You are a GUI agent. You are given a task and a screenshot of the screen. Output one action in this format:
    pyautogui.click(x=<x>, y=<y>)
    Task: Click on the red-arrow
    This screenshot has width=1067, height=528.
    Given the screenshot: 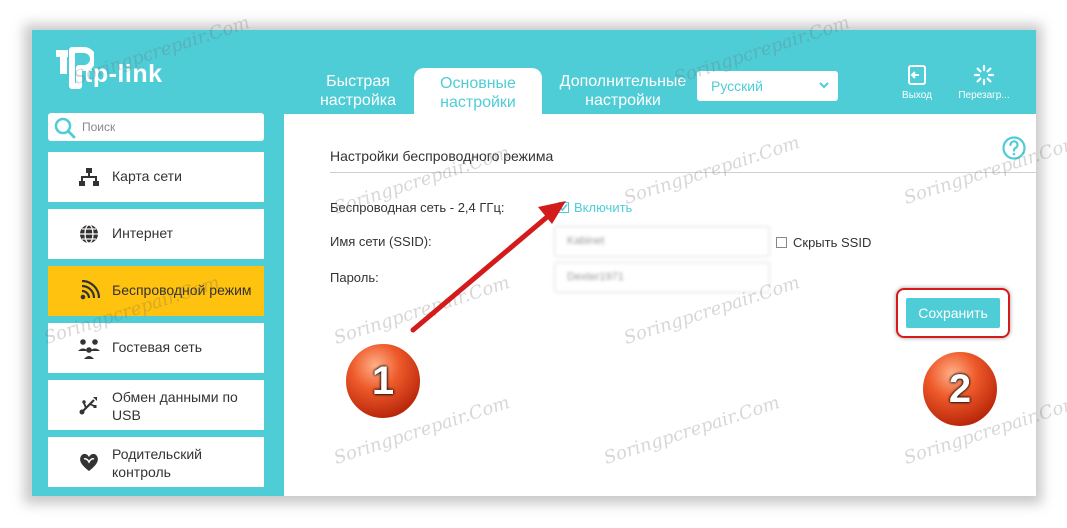 What is the action you would take?
    pyautogui.click(x=488, y=267)
    